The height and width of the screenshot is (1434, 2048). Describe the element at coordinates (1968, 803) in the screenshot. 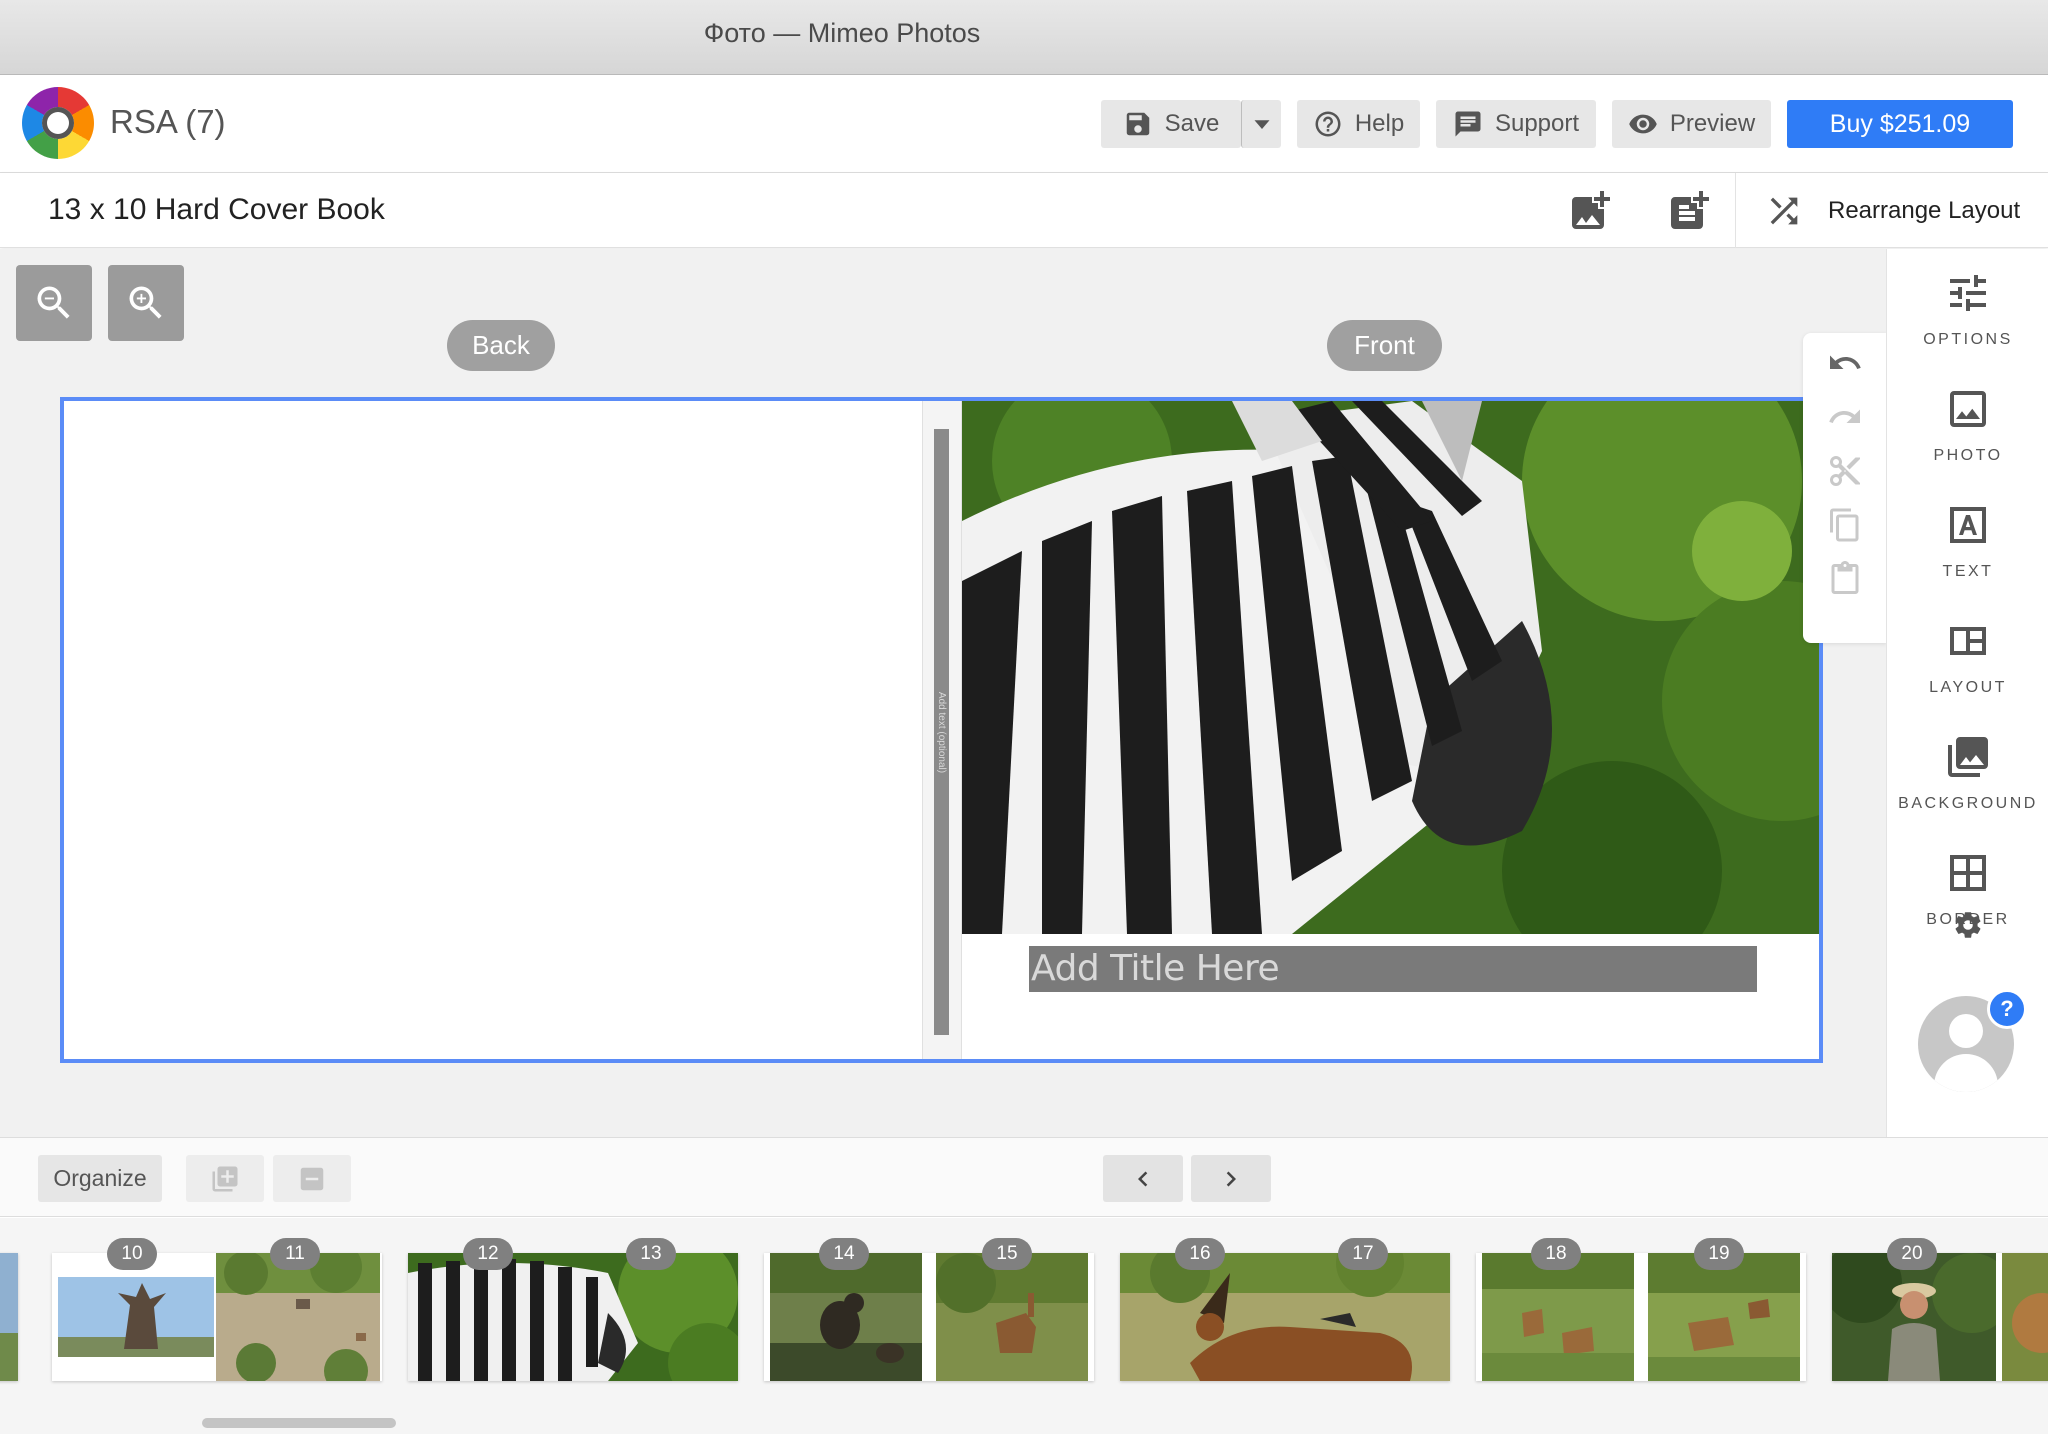

I see `background-label: BACKGROUND` at that location.